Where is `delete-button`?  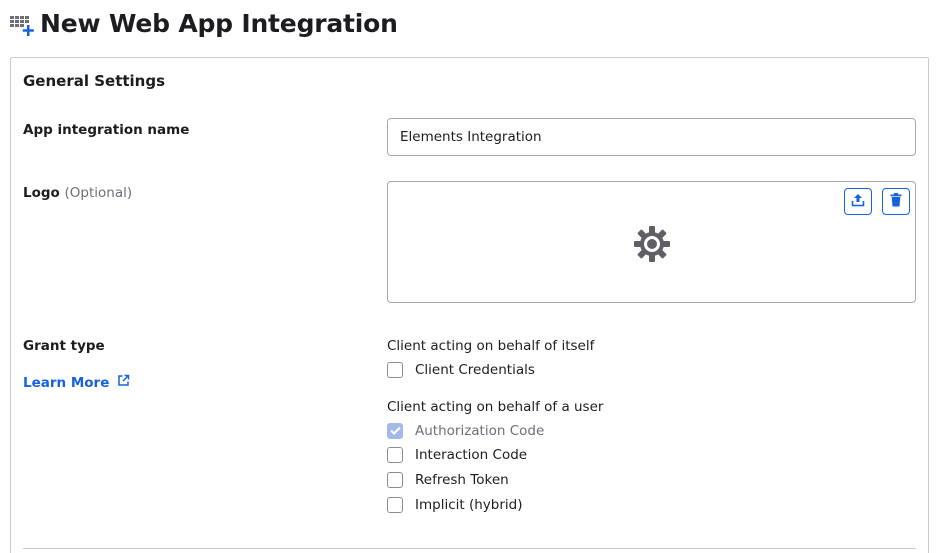 delete-button is located at coordinates (896, 201).